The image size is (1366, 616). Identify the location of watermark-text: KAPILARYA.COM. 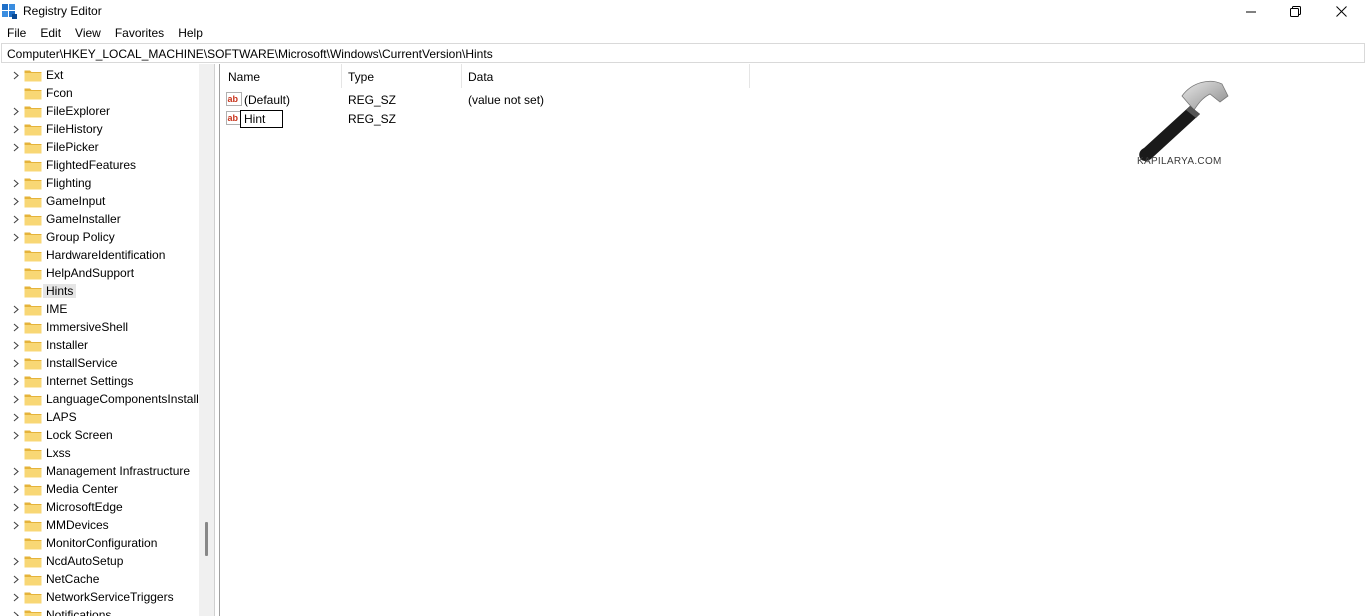
(1179, 161).